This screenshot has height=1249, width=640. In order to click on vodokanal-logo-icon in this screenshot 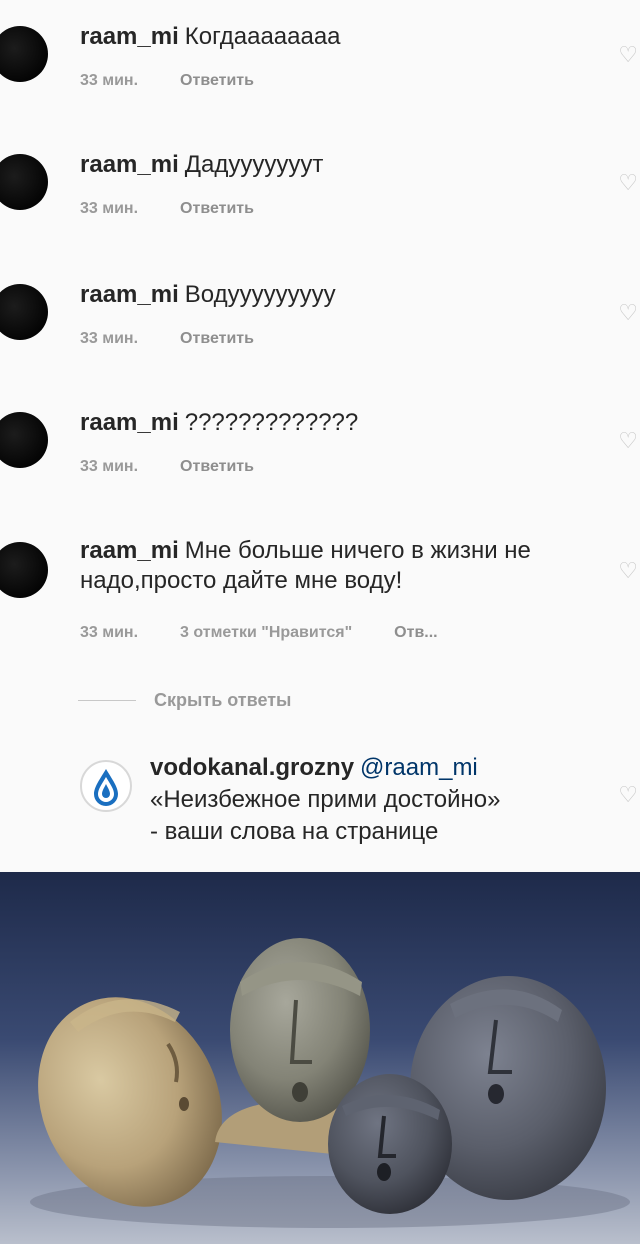, I will do `click(106, 786)`.